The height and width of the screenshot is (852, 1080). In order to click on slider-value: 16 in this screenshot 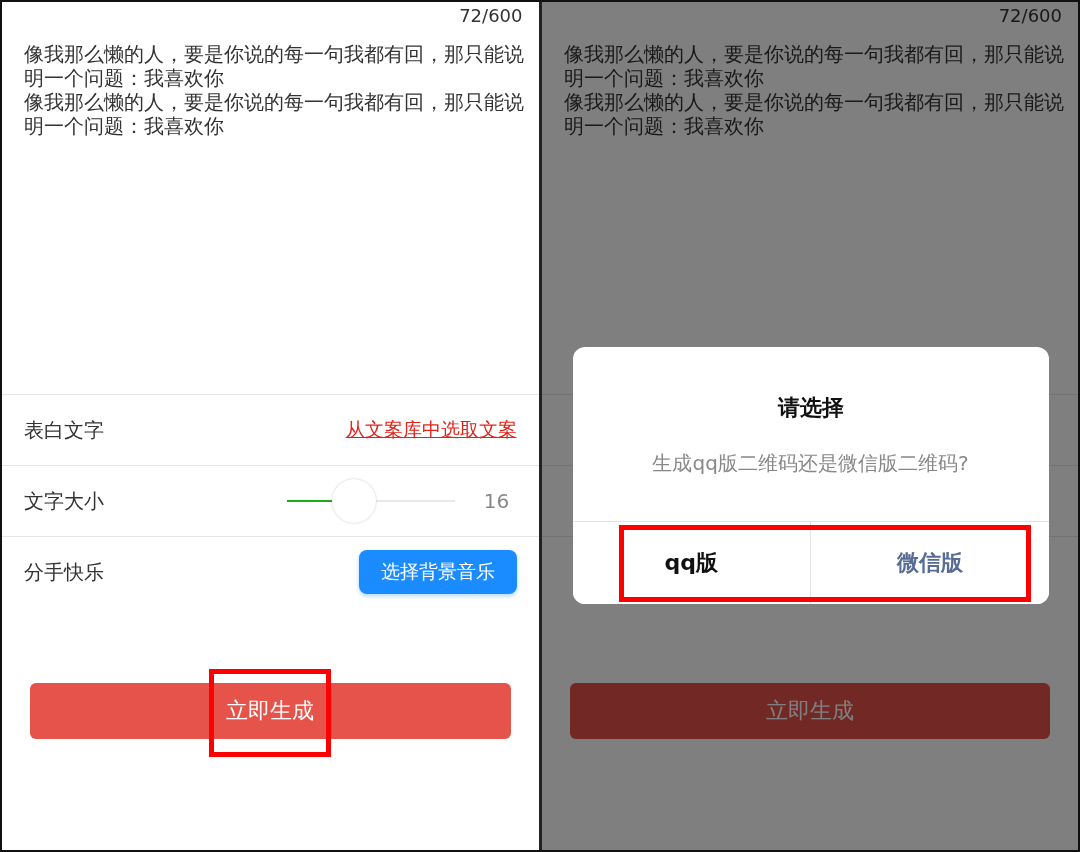, I will do `click(496, 501)`.